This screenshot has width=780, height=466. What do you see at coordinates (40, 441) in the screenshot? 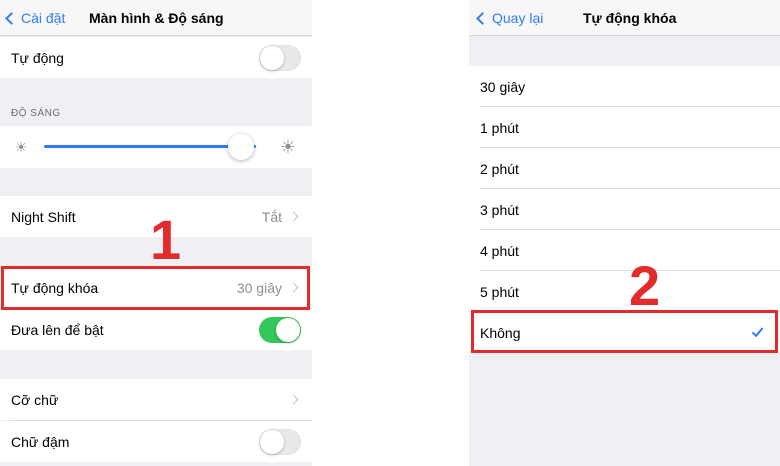
I see `row-label: Chữ đậm` at bounding box center [40, 441].